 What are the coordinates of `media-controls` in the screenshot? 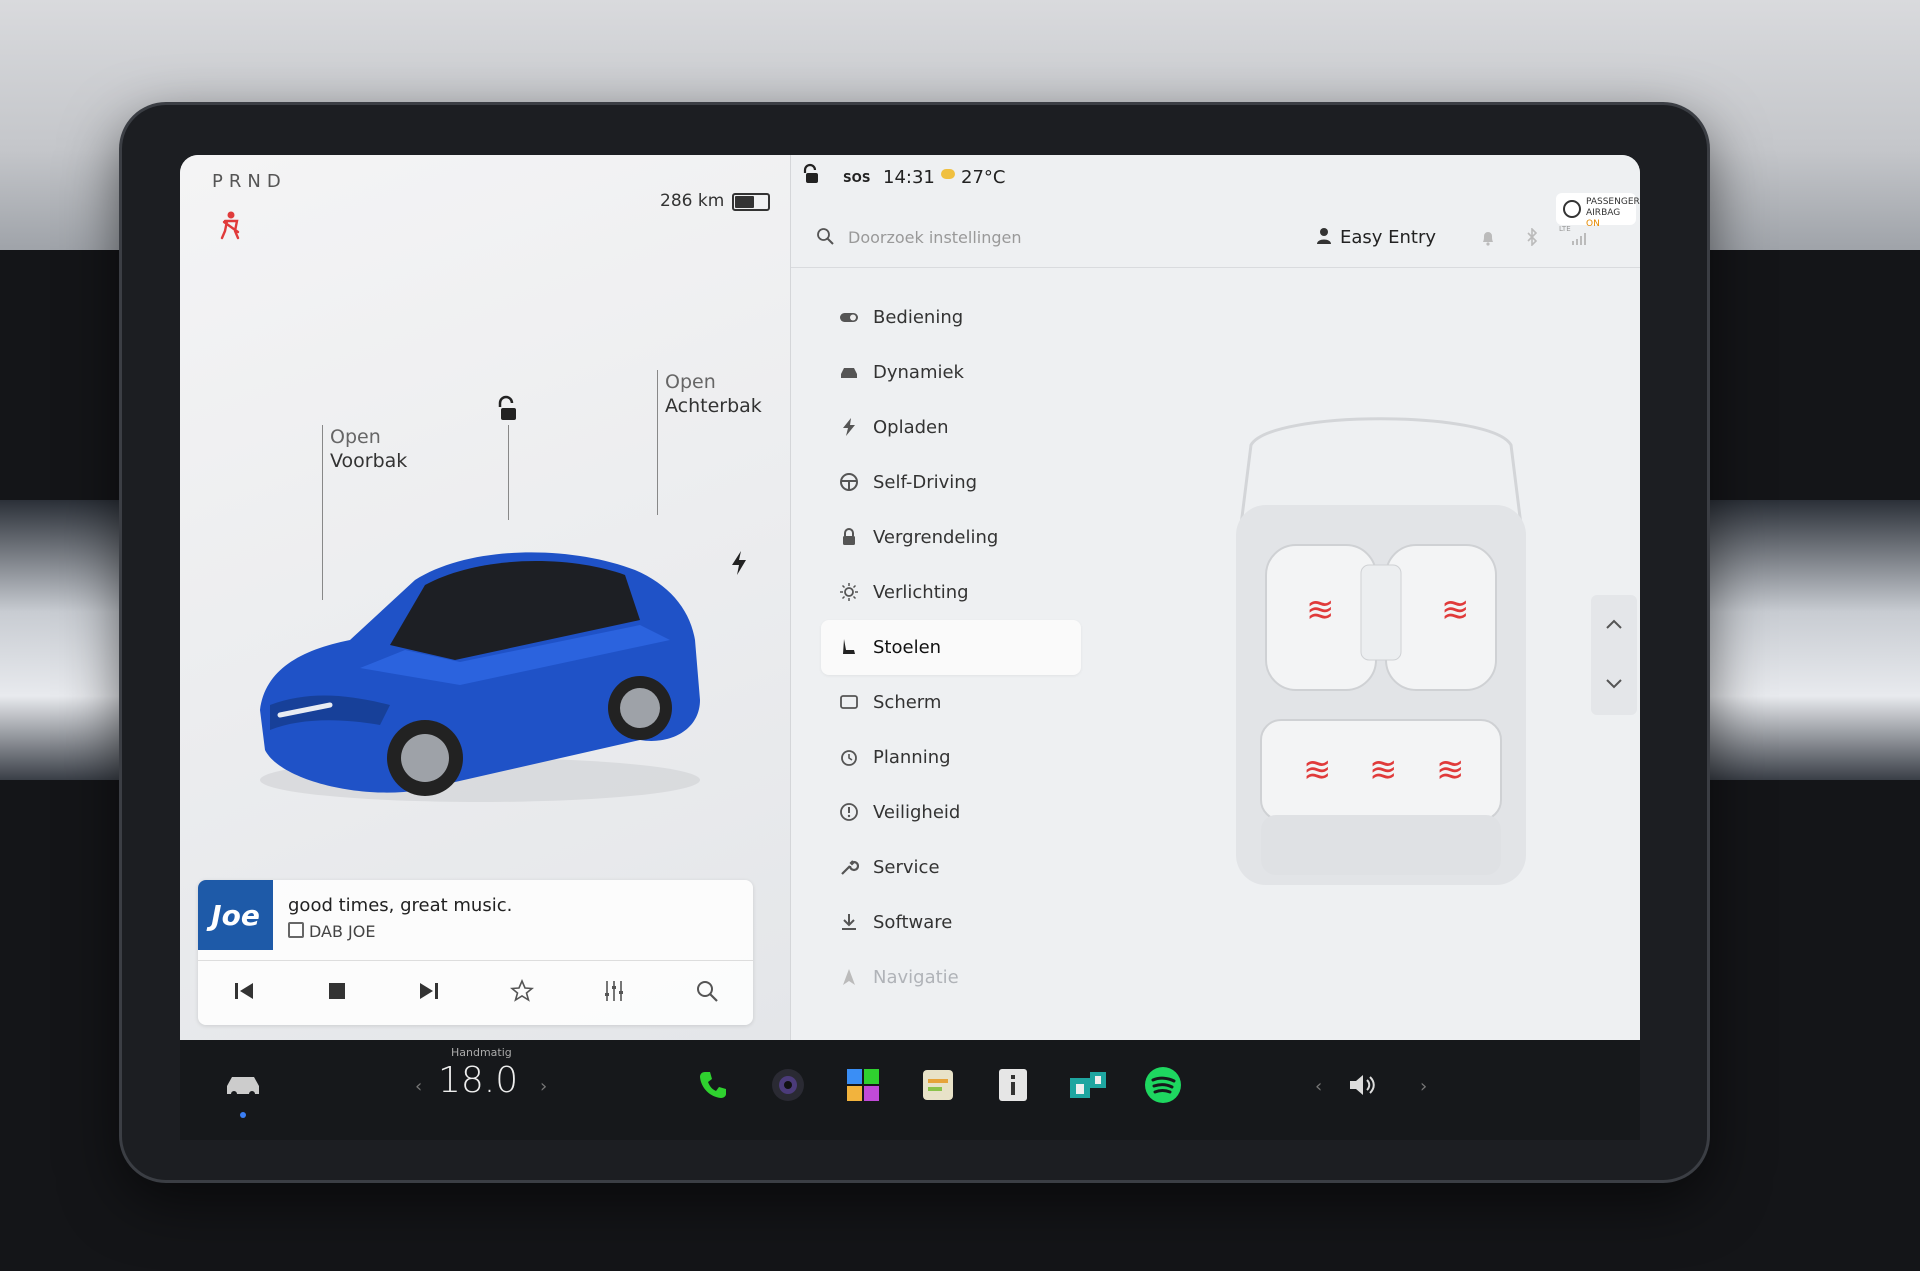 It's located at (475, 990).